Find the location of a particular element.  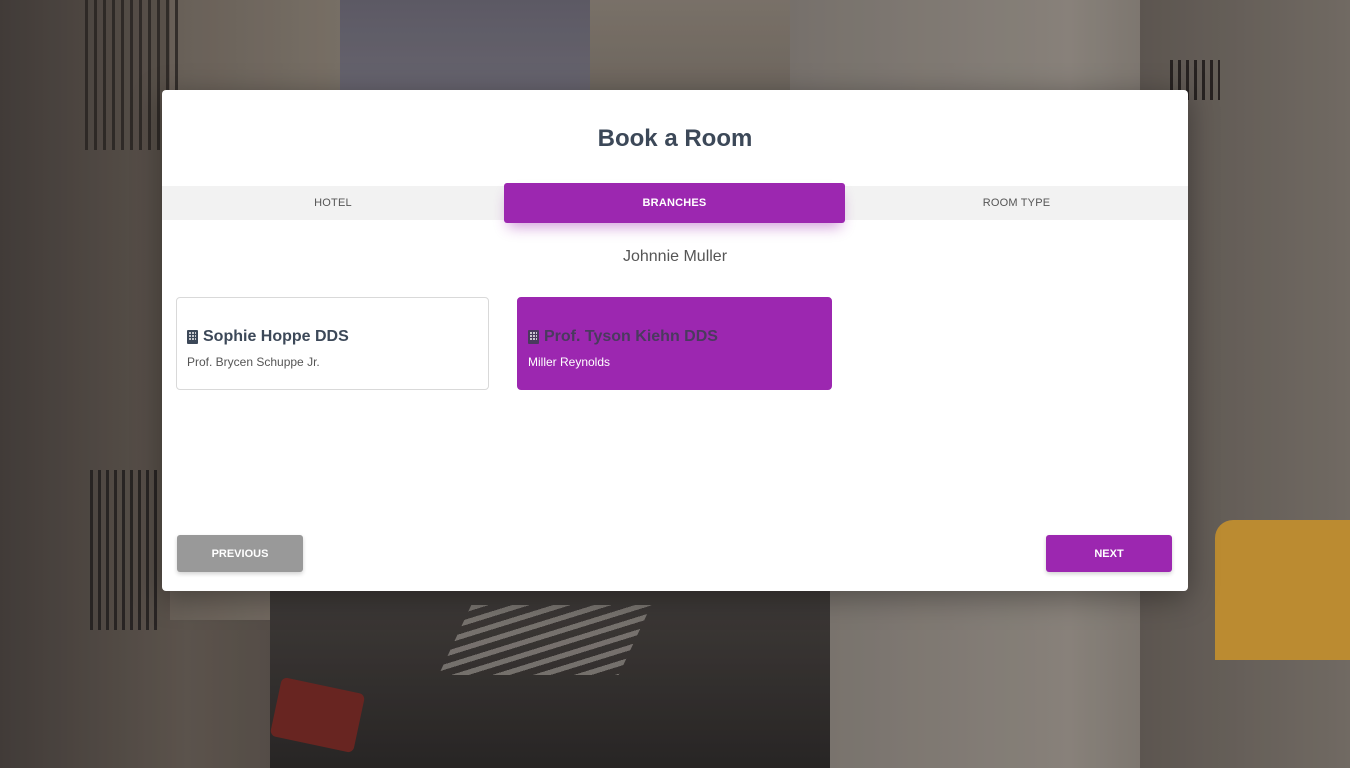

branch-card-title: Prof. Tyson Kiehn DDS is located at coordinates (623, 337).